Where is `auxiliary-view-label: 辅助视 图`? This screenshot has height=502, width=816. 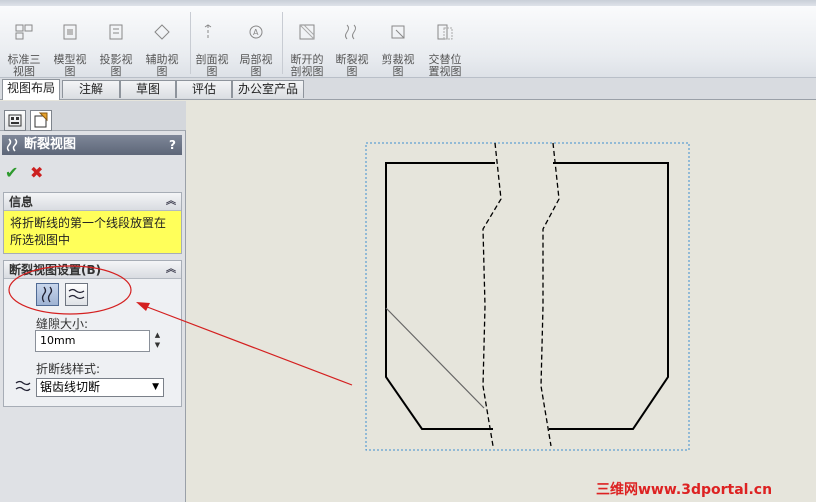 auxiliary-view-label: 辅助视 图 is located at coordinates (162, 65).